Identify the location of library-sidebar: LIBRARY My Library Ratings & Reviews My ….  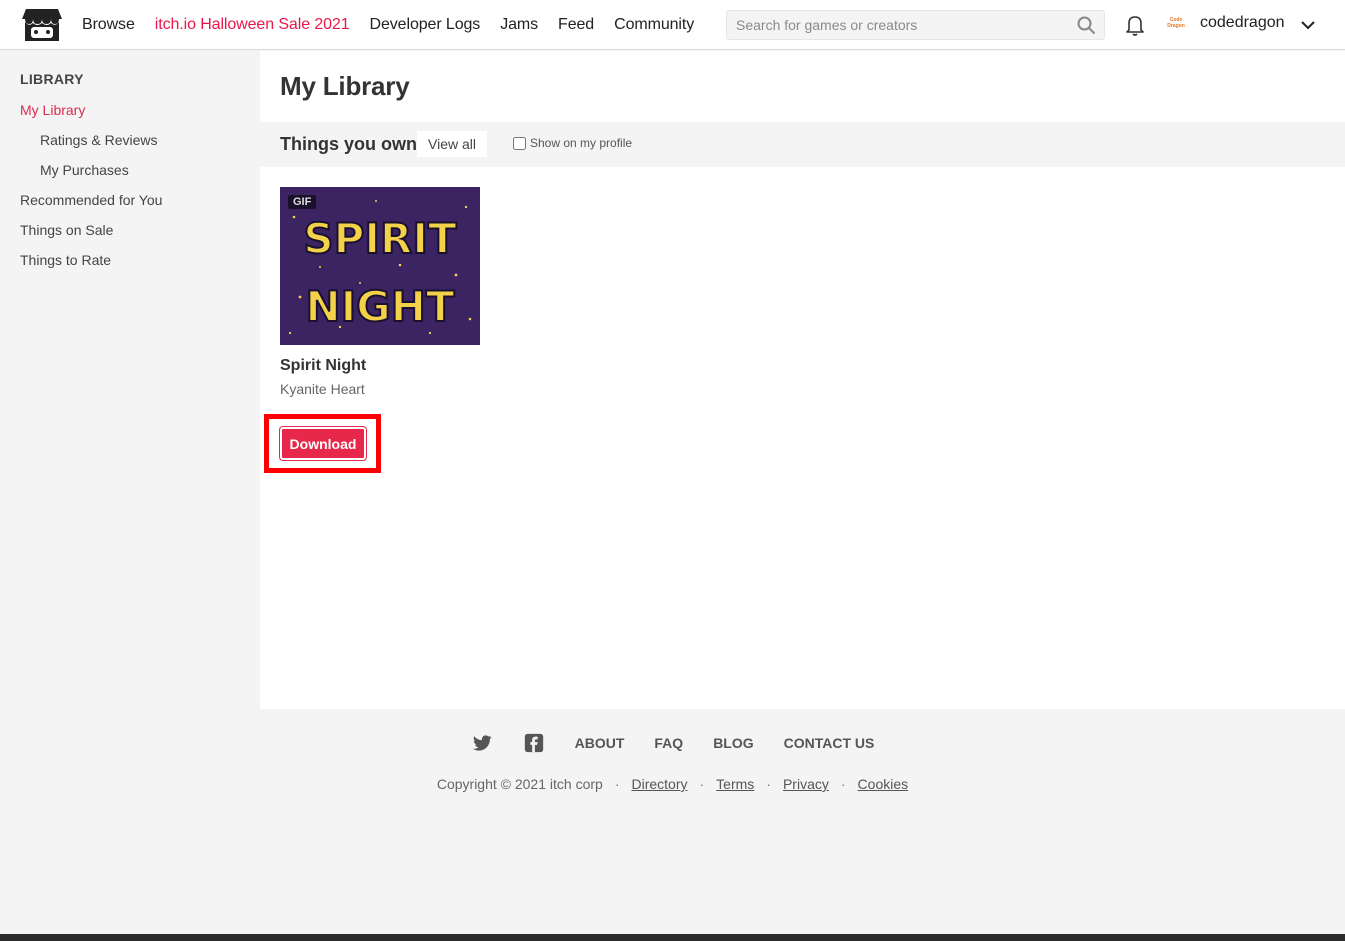
(130, 380).